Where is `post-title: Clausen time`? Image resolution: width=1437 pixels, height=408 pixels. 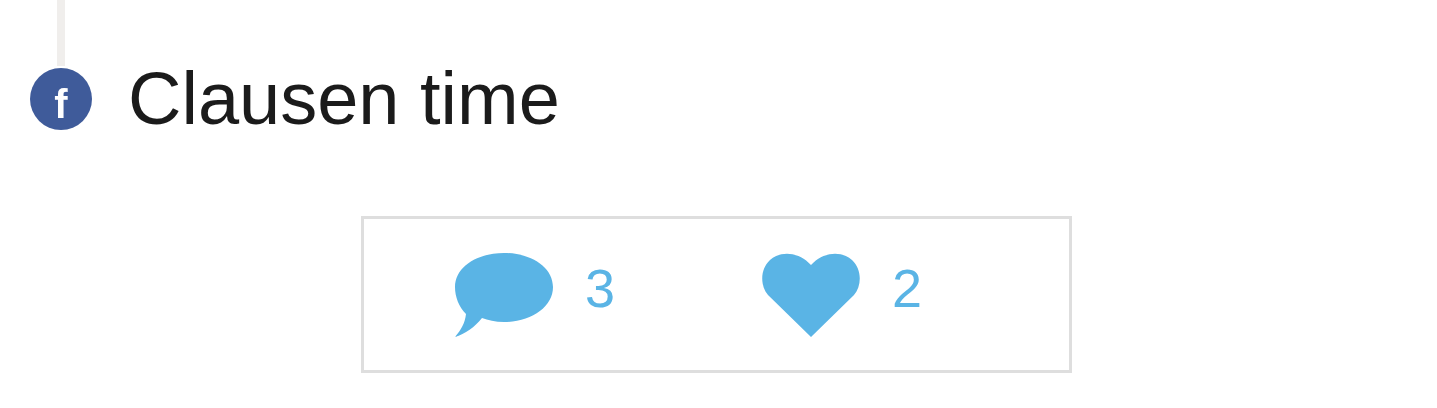 post-title: Clausen time is located at coordinates (344, 99).